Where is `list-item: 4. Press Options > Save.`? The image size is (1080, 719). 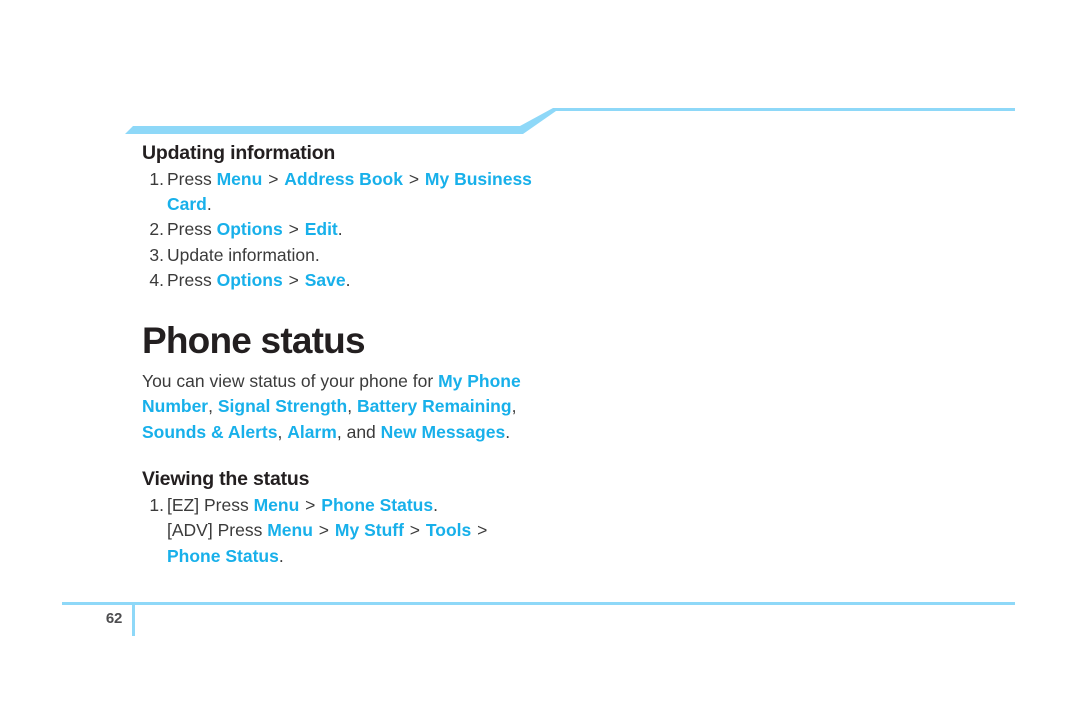
list-item: 4. Press Options > Save. is located at coordinates (422, 280).